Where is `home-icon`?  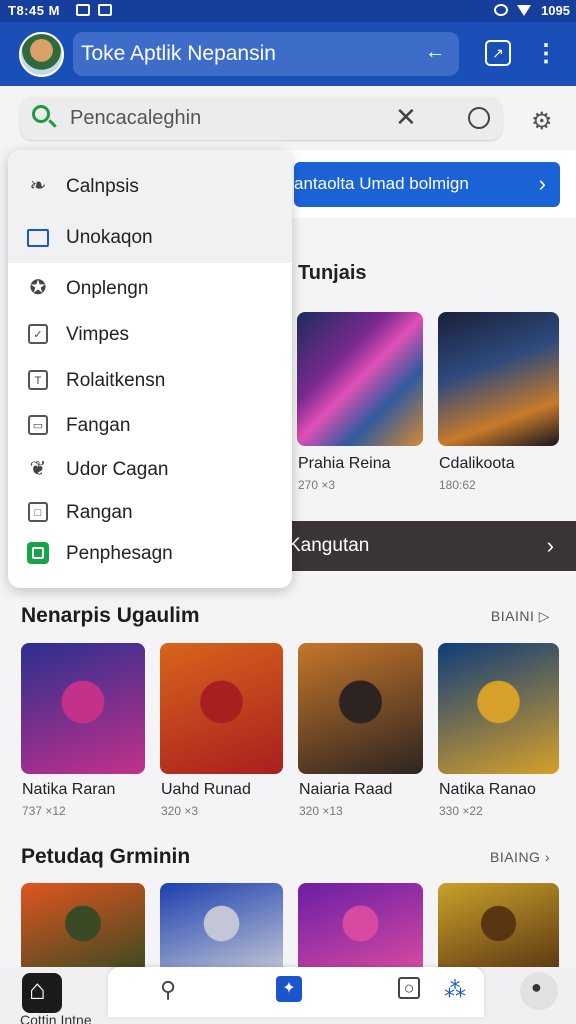 home-icon is located at coordinates (42, 993).